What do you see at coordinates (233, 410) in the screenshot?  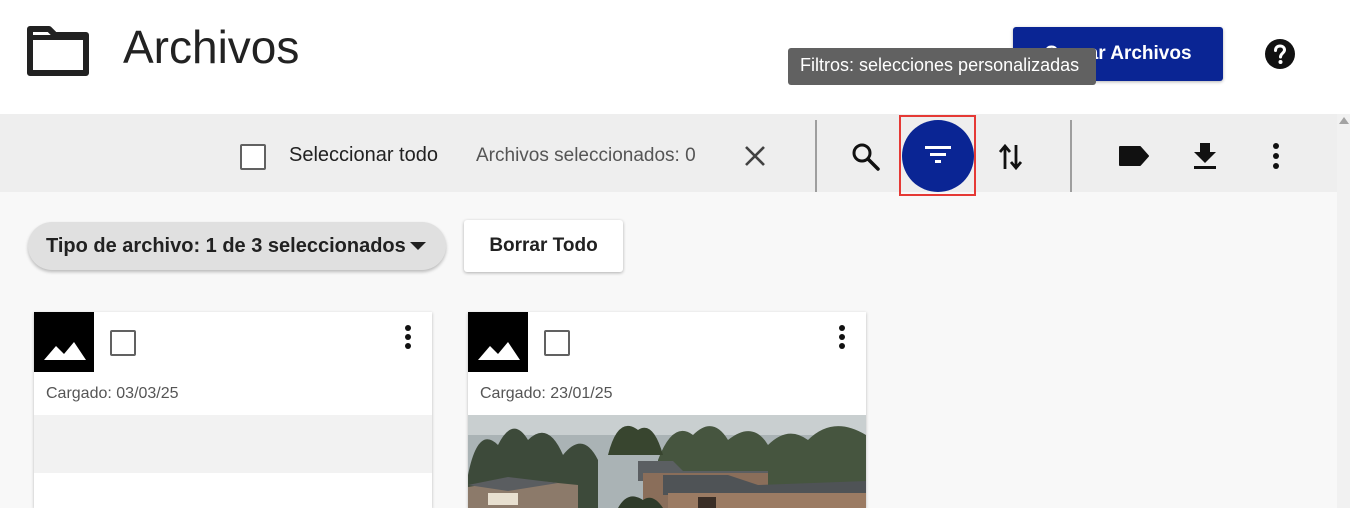 I see `file-card: Cargado: 03/03/25` at bounding box center [233, 410].